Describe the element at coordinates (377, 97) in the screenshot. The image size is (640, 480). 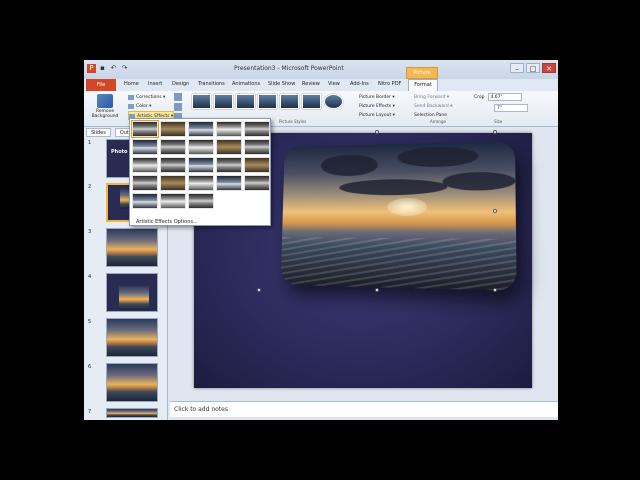
I see `picture-border-button: Picture Border ▾` at that location.